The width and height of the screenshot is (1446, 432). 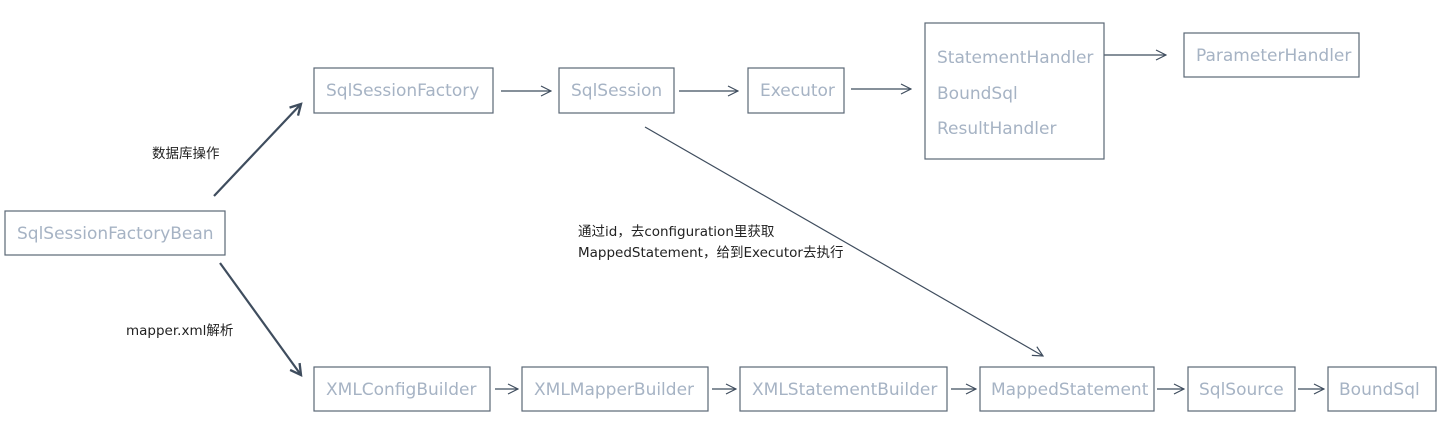 I want to click on node-xml-mapper-builder: XMLMapperBuilder, so click(x=615, y=389).